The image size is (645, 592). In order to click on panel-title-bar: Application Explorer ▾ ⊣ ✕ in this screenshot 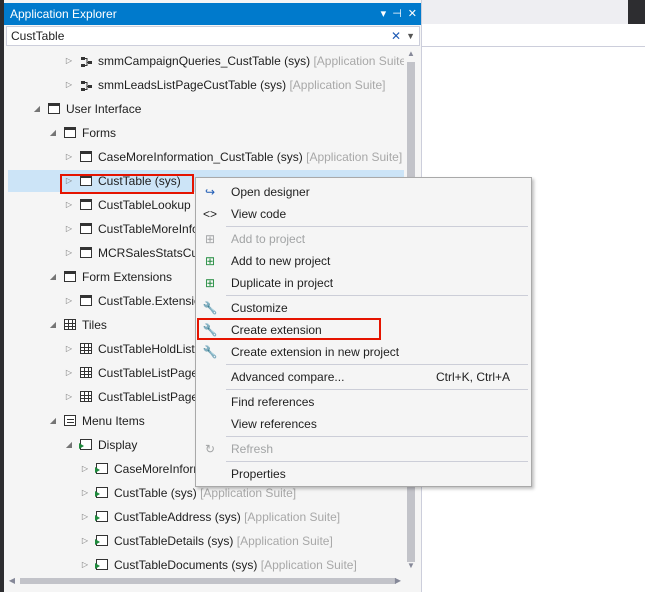, I will do `click(212, 14)`.